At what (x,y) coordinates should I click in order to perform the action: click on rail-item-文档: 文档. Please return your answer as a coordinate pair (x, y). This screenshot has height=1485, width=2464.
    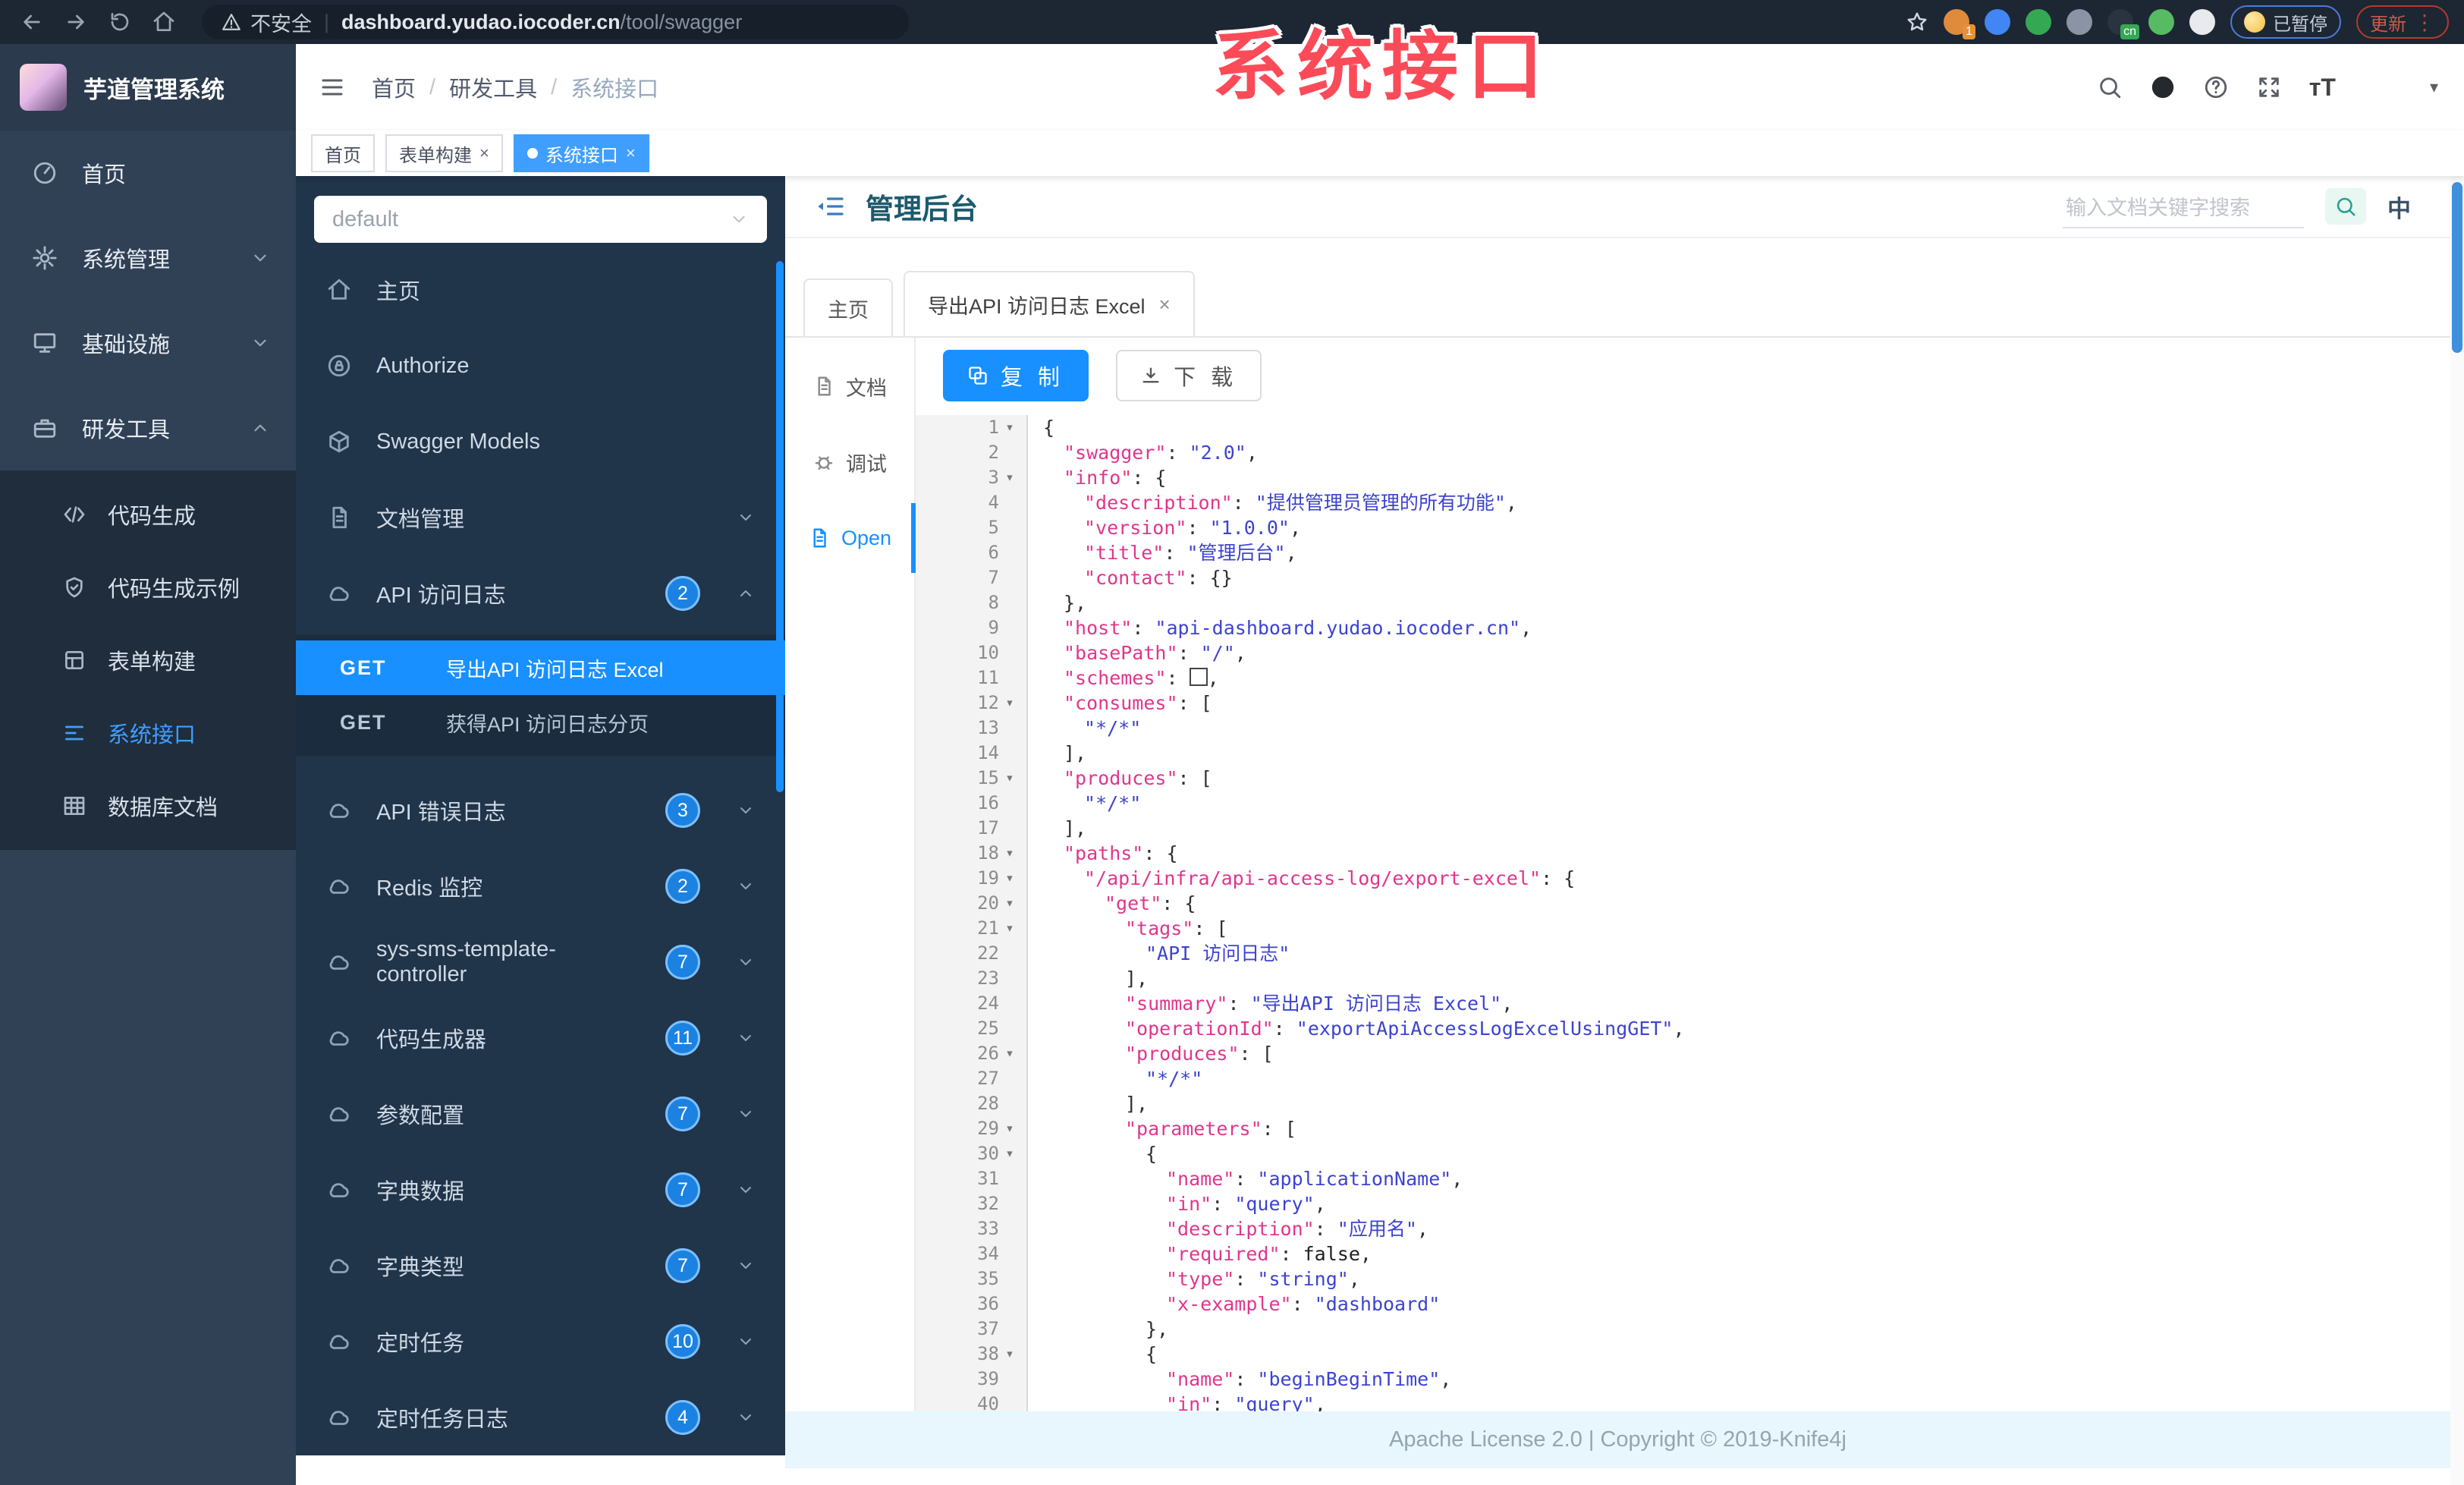
    Looking at the image, I should click on (849, 386).